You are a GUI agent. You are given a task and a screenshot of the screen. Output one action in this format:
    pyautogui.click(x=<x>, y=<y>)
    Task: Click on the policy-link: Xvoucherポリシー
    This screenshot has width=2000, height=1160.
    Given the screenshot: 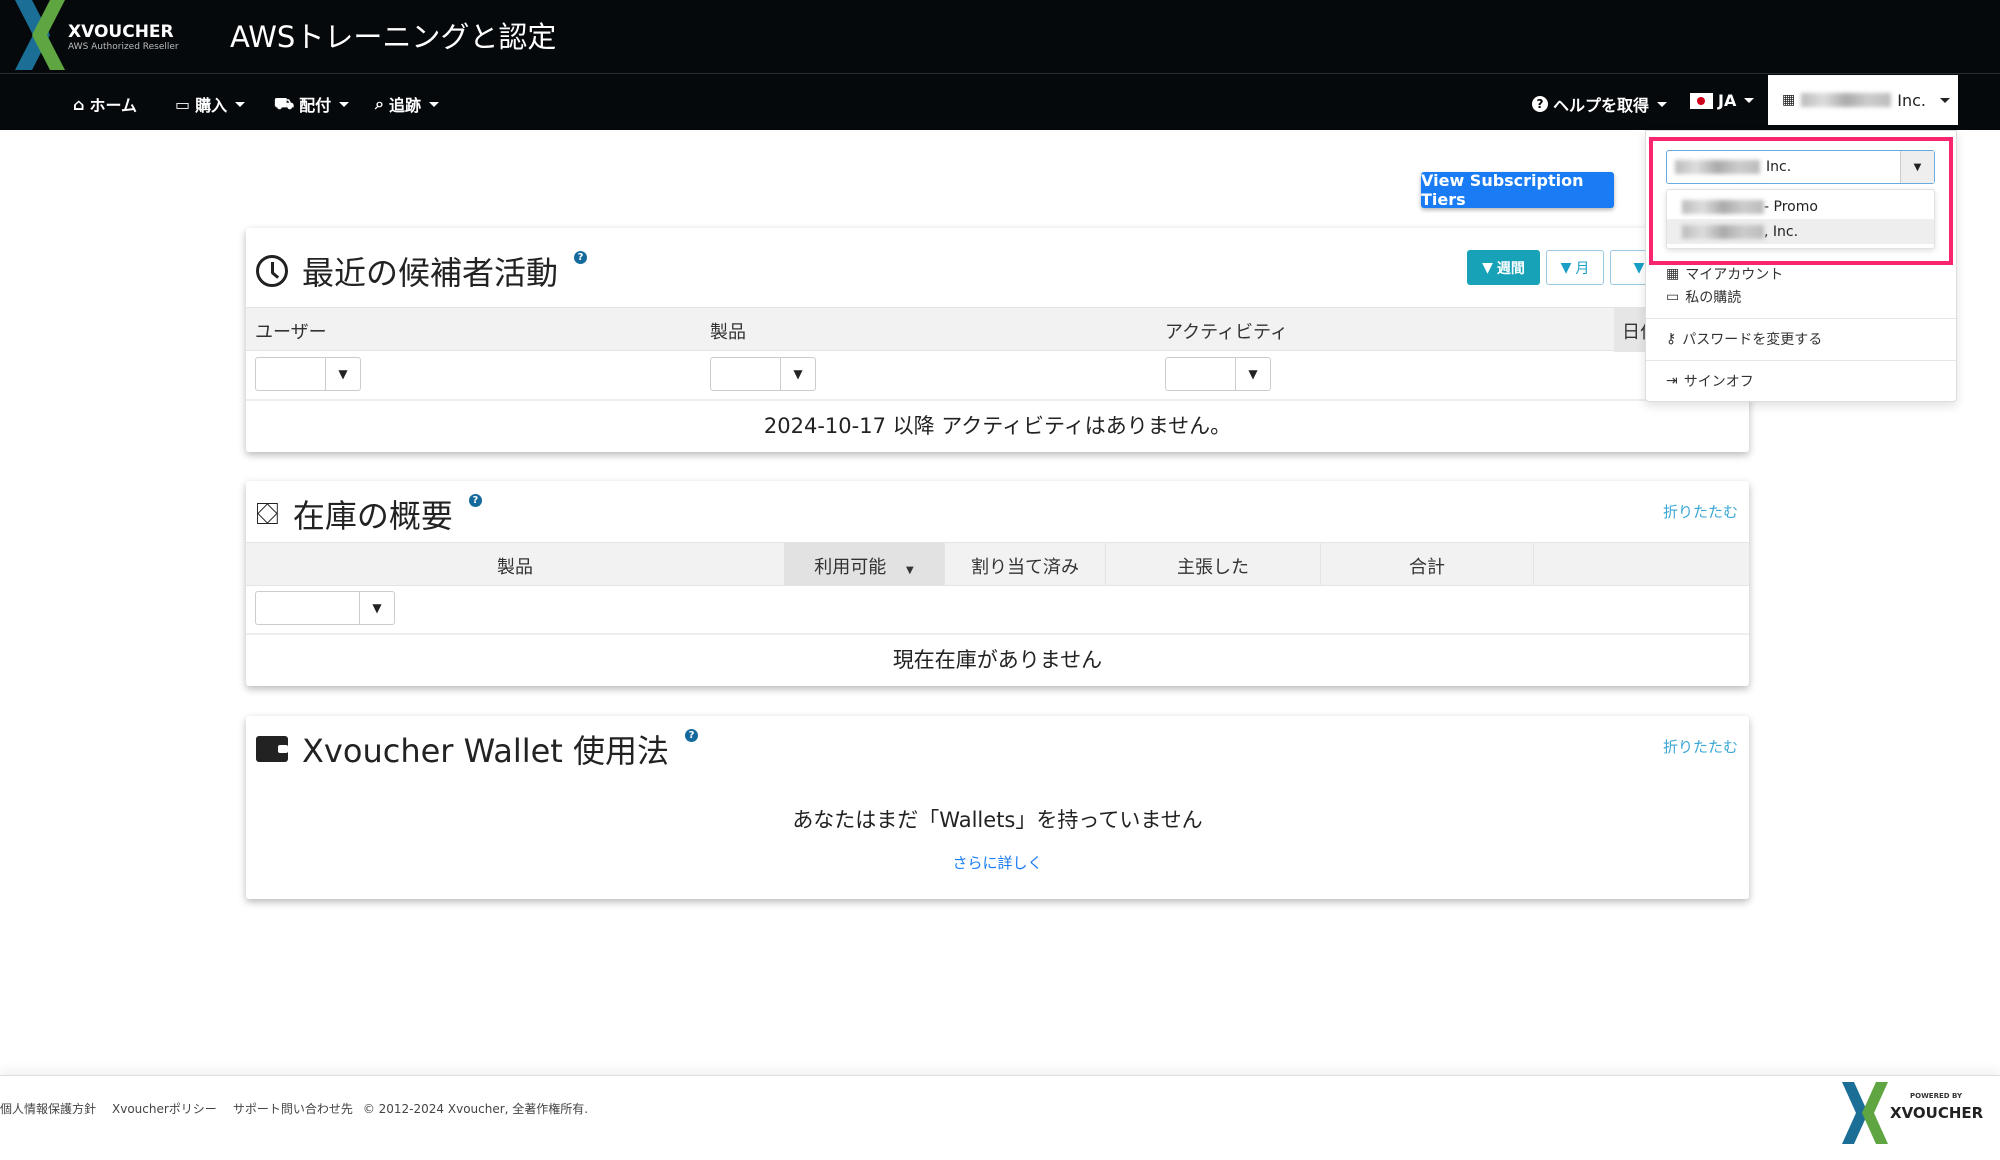 What is the action you would take?
    pyautogui.click(x=164, y=1108)
    